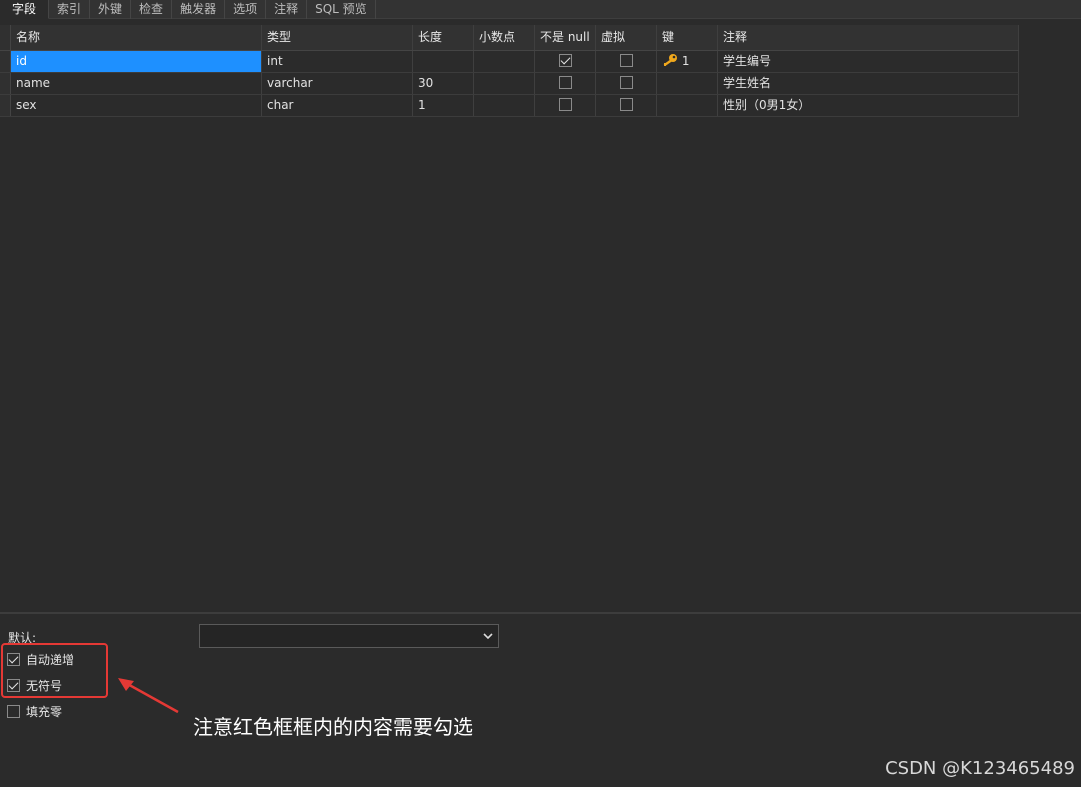 The width and height of the screenshot is (1081, 787). Describe the element at coordinates (443, 61) in the screenshot. I see `field-length-cell` at that location.